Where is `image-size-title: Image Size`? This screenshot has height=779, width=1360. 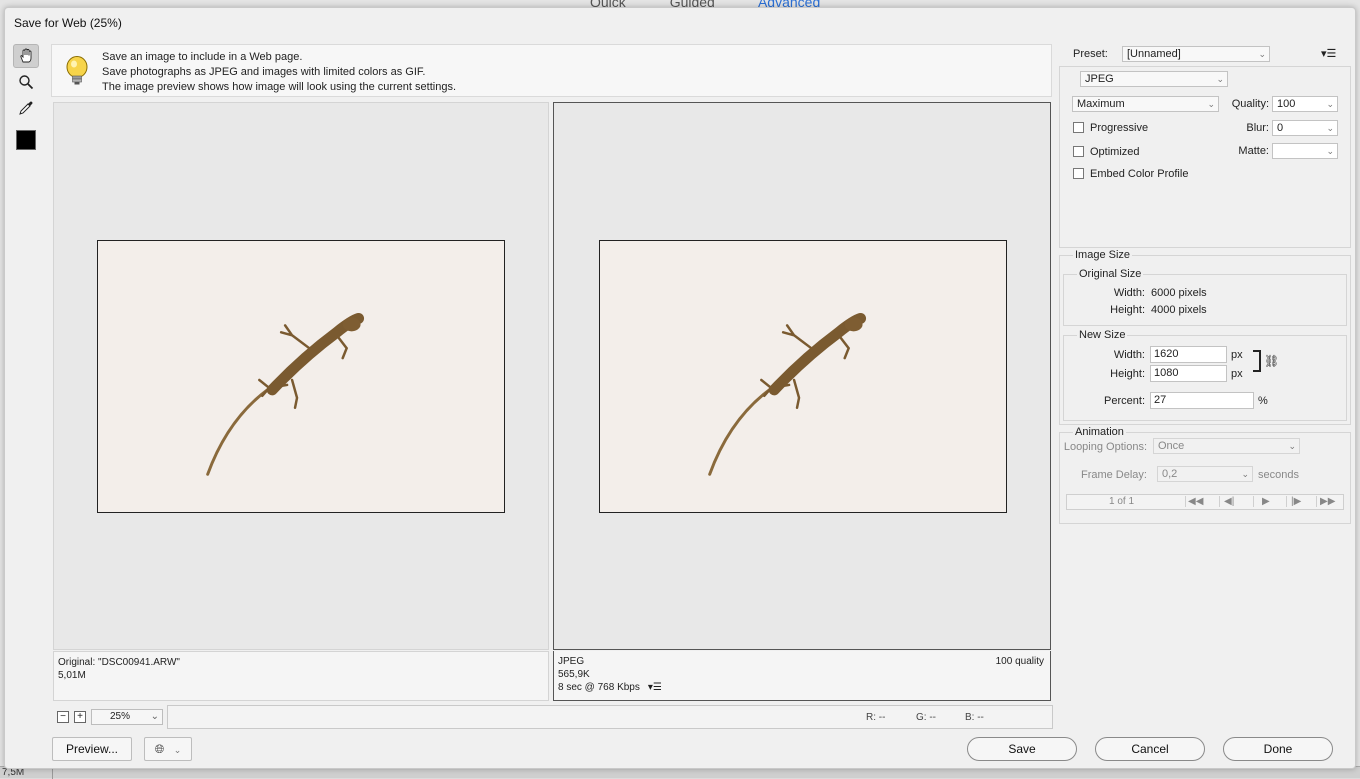
image-size-title: Image Size is located at coordinates (1103, 255).